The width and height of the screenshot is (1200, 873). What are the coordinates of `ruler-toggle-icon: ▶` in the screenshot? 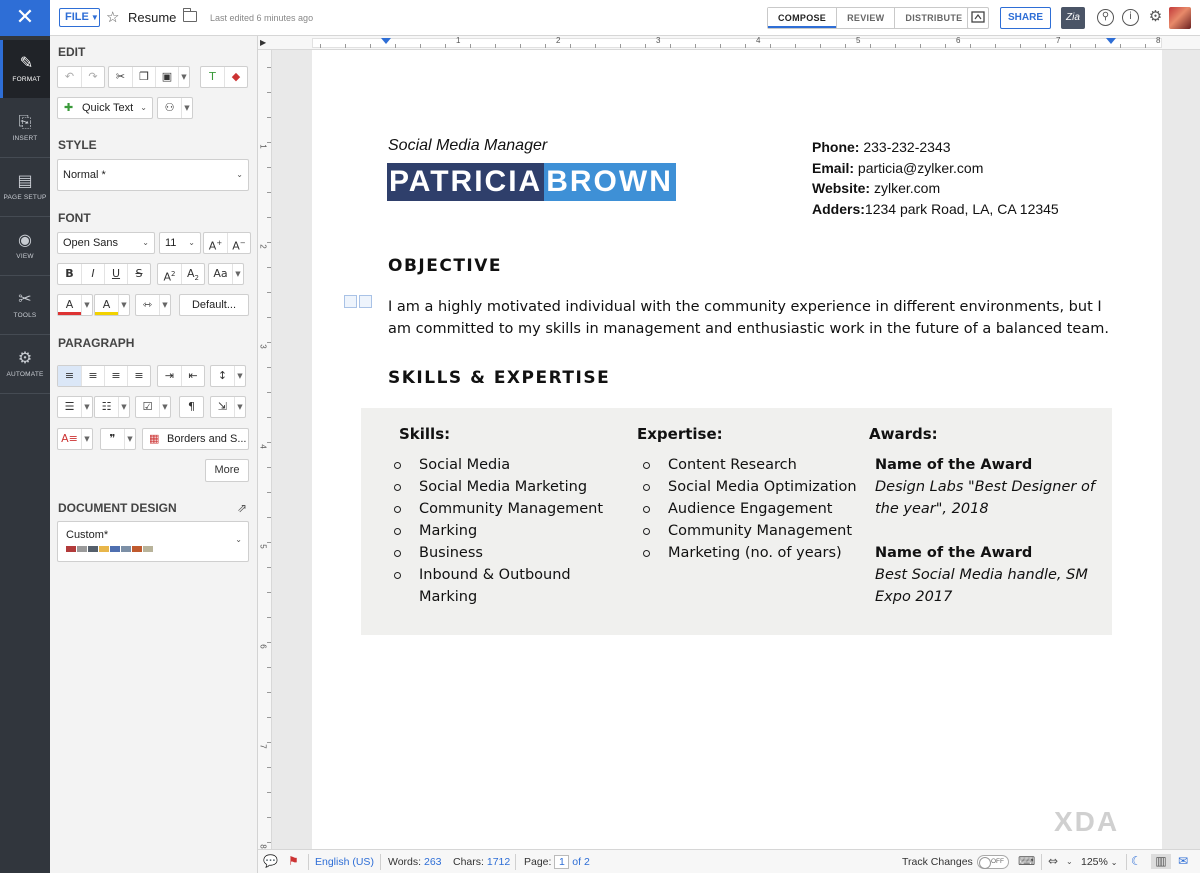 It's located at (263, 42).